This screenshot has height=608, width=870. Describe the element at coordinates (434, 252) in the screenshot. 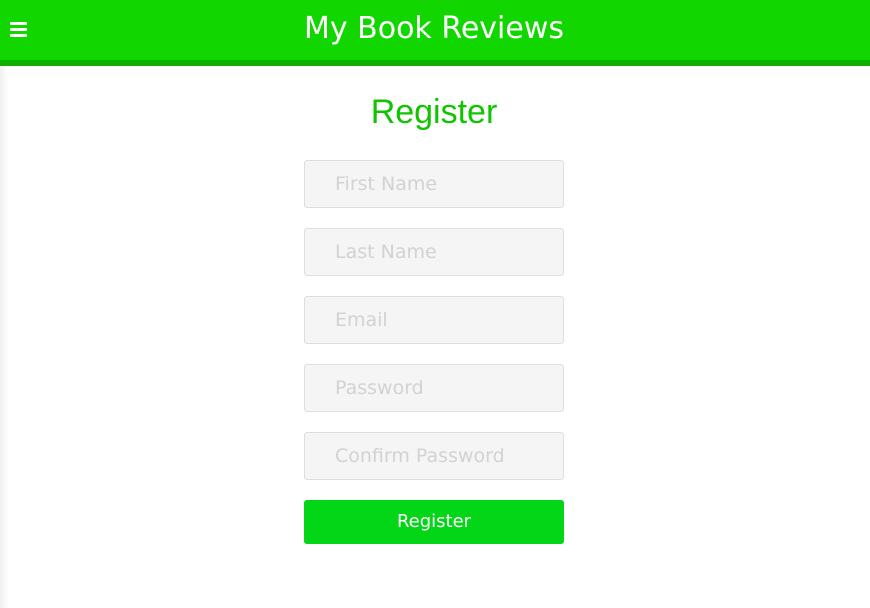

I see `last-name-field` at that location.